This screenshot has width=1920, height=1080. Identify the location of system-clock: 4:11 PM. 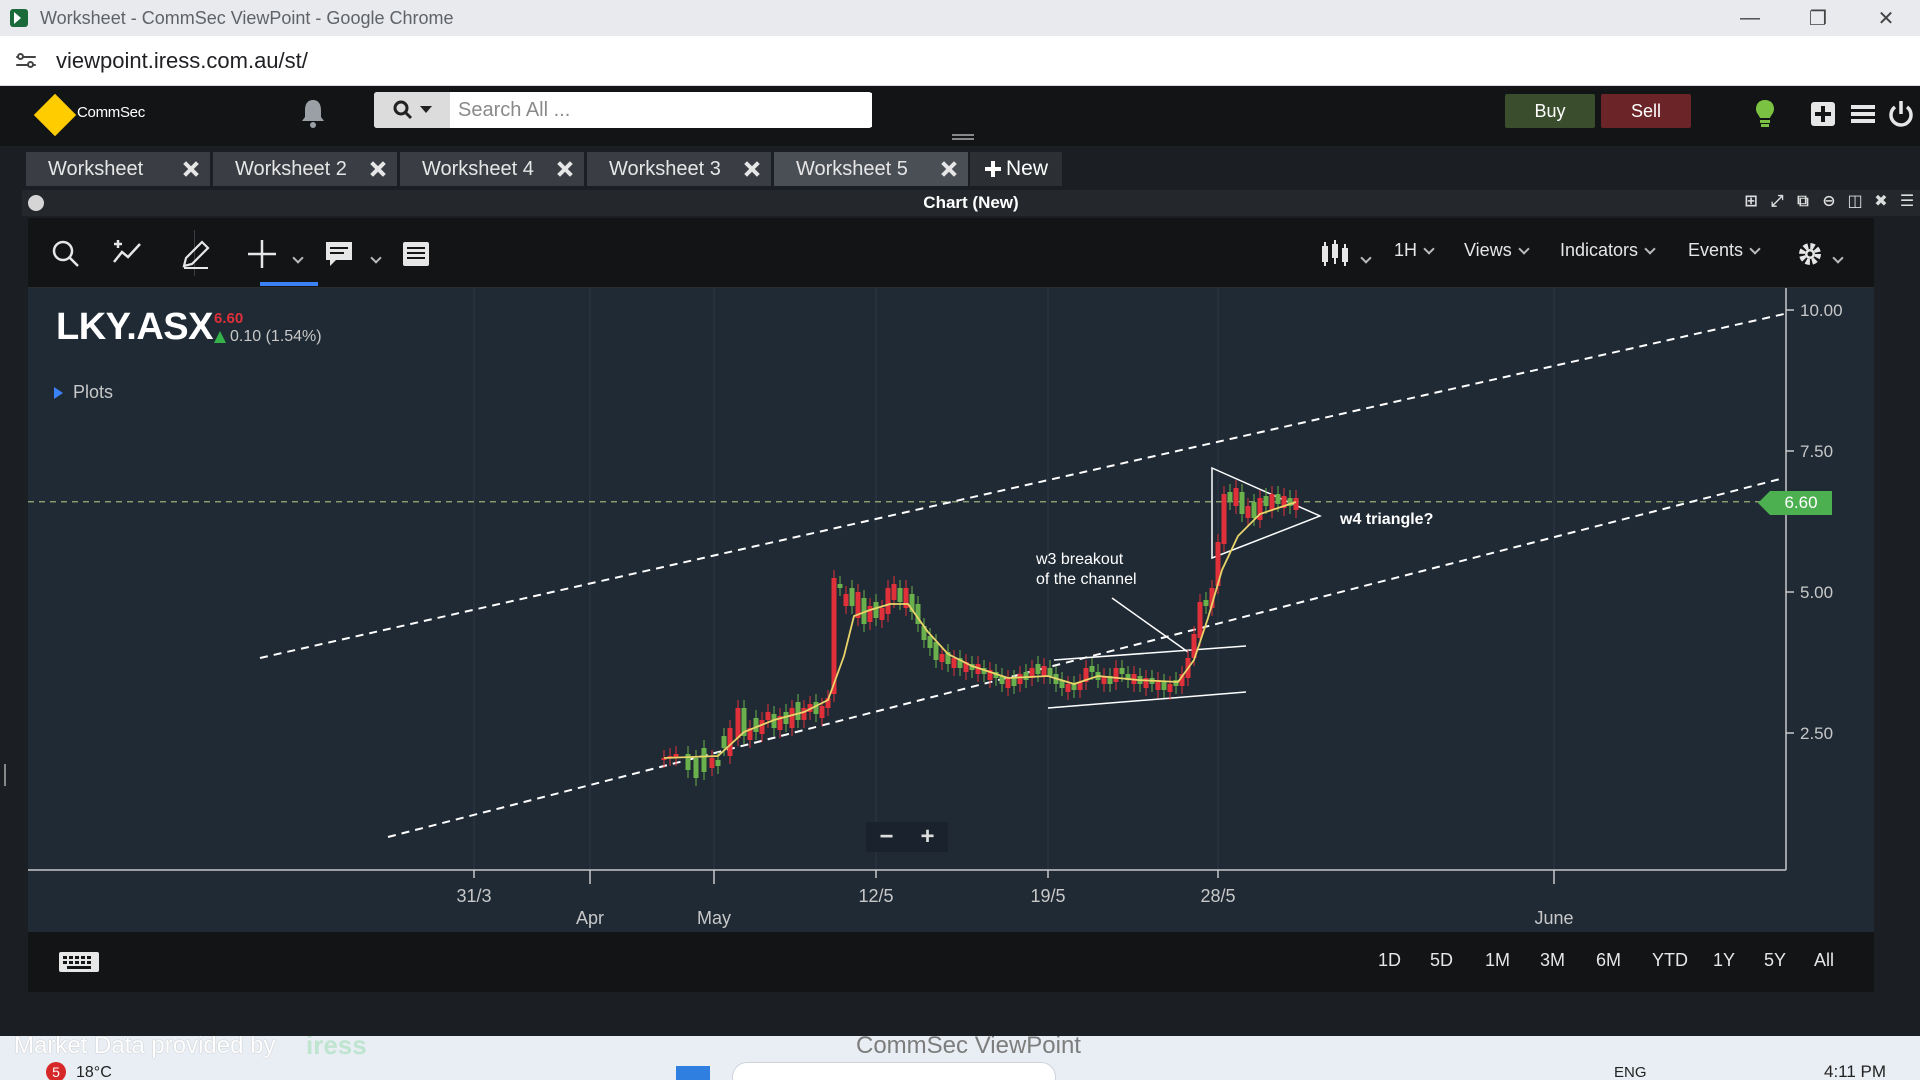
(1855, 1071).